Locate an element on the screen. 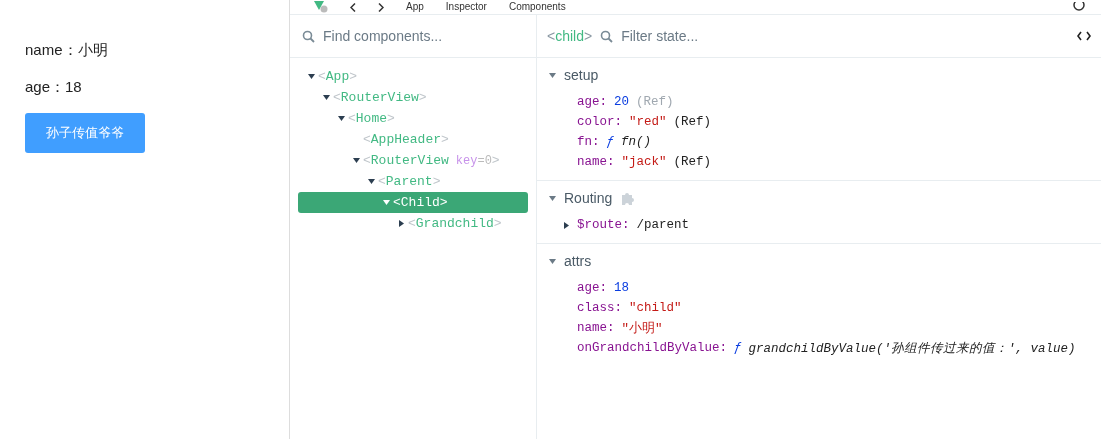  state-property: $route: /parent is located at coordinates (832, 225).